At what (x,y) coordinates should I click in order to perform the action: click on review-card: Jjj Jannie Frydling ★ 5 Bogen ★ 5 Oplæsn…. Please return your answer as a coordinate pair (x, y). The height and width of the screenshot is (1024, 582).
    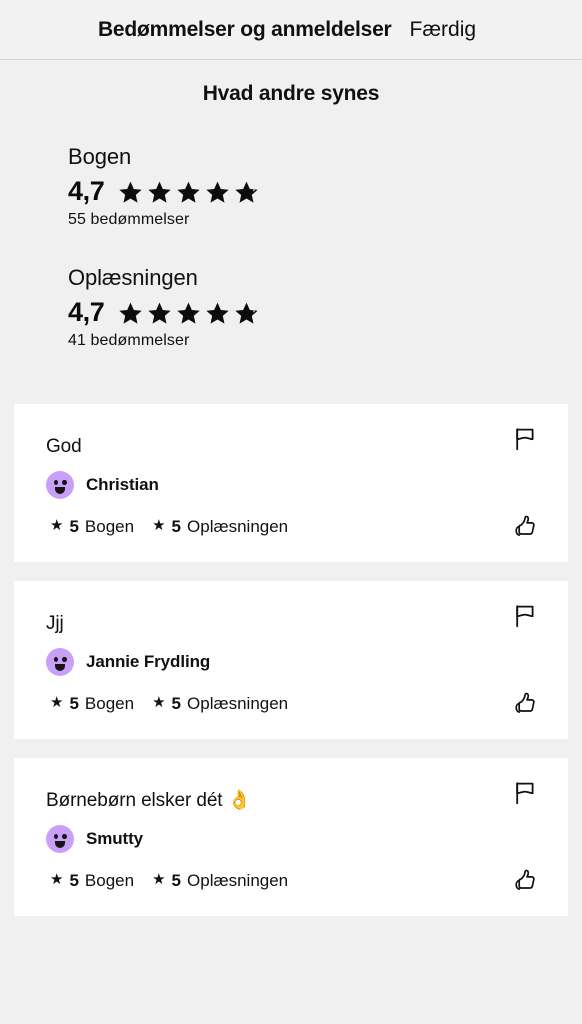
    Looking at the image, I should click on (291, 660).